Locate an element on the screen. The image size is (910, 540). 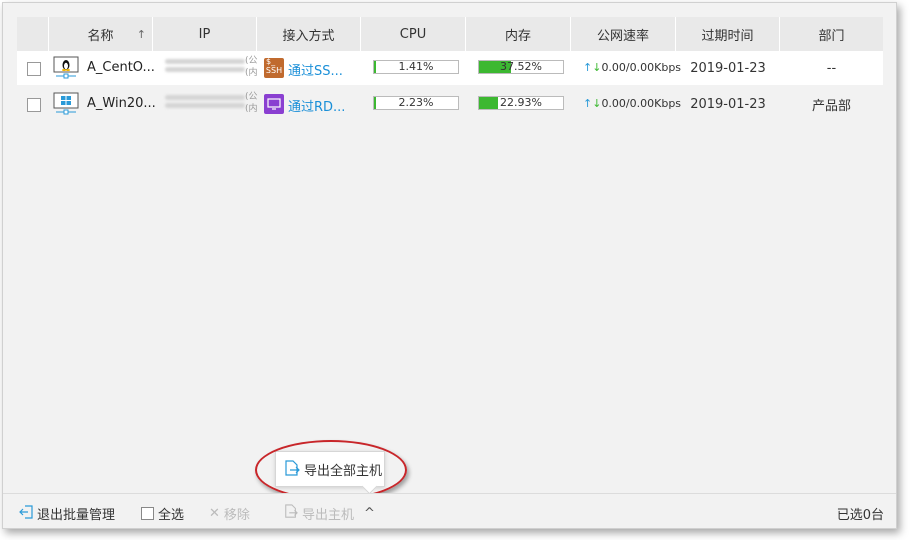
col-expire: 过期时间 is located at coordinates (728, 34).